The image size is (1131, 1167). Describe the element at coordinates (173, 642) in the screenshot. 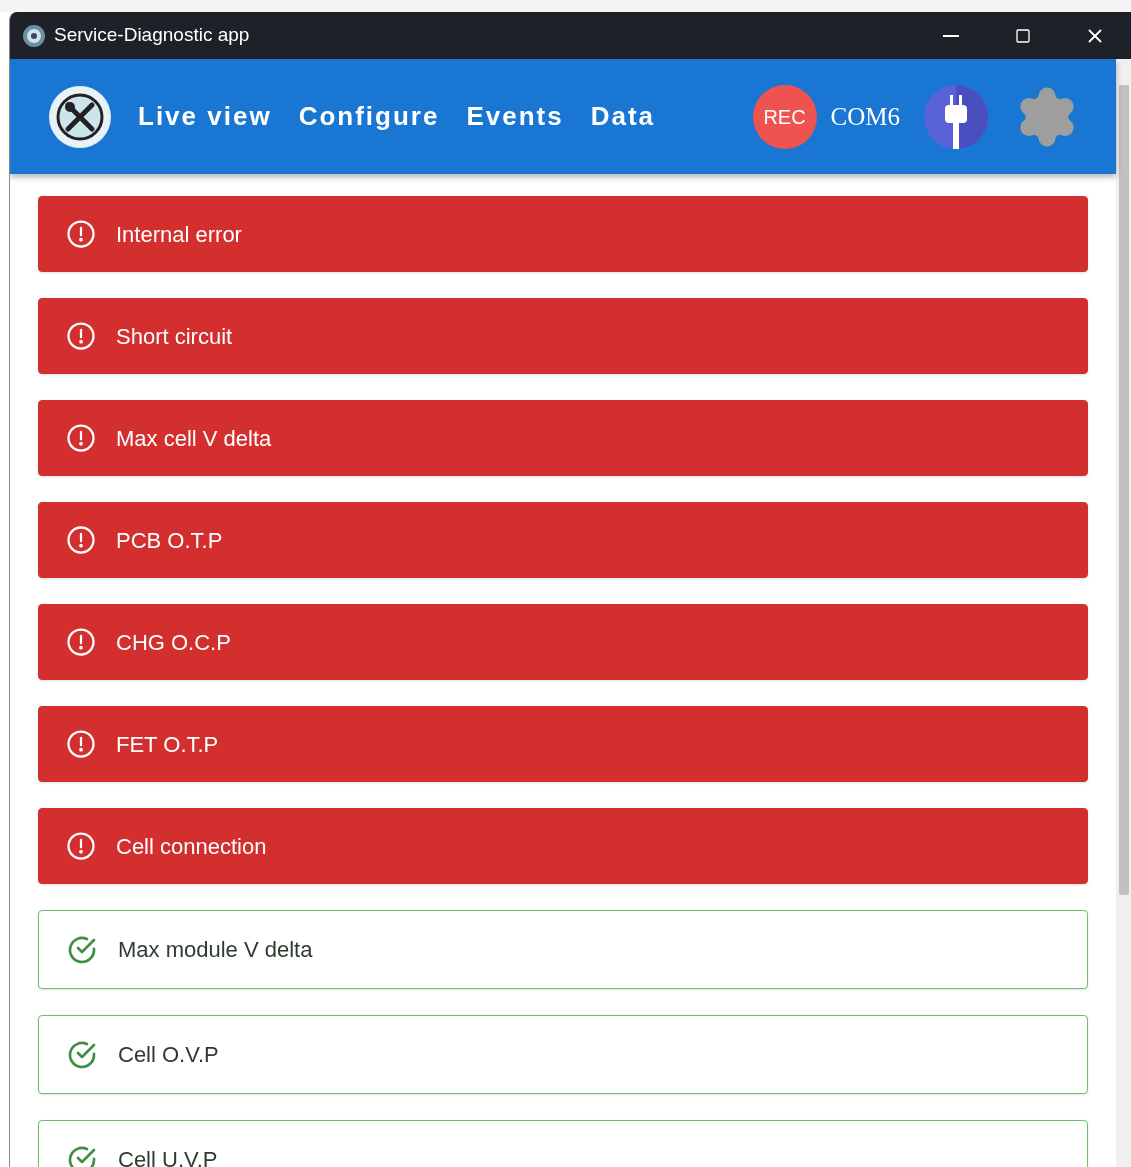

I see `alert-label: CHG O.C.P` at that location.